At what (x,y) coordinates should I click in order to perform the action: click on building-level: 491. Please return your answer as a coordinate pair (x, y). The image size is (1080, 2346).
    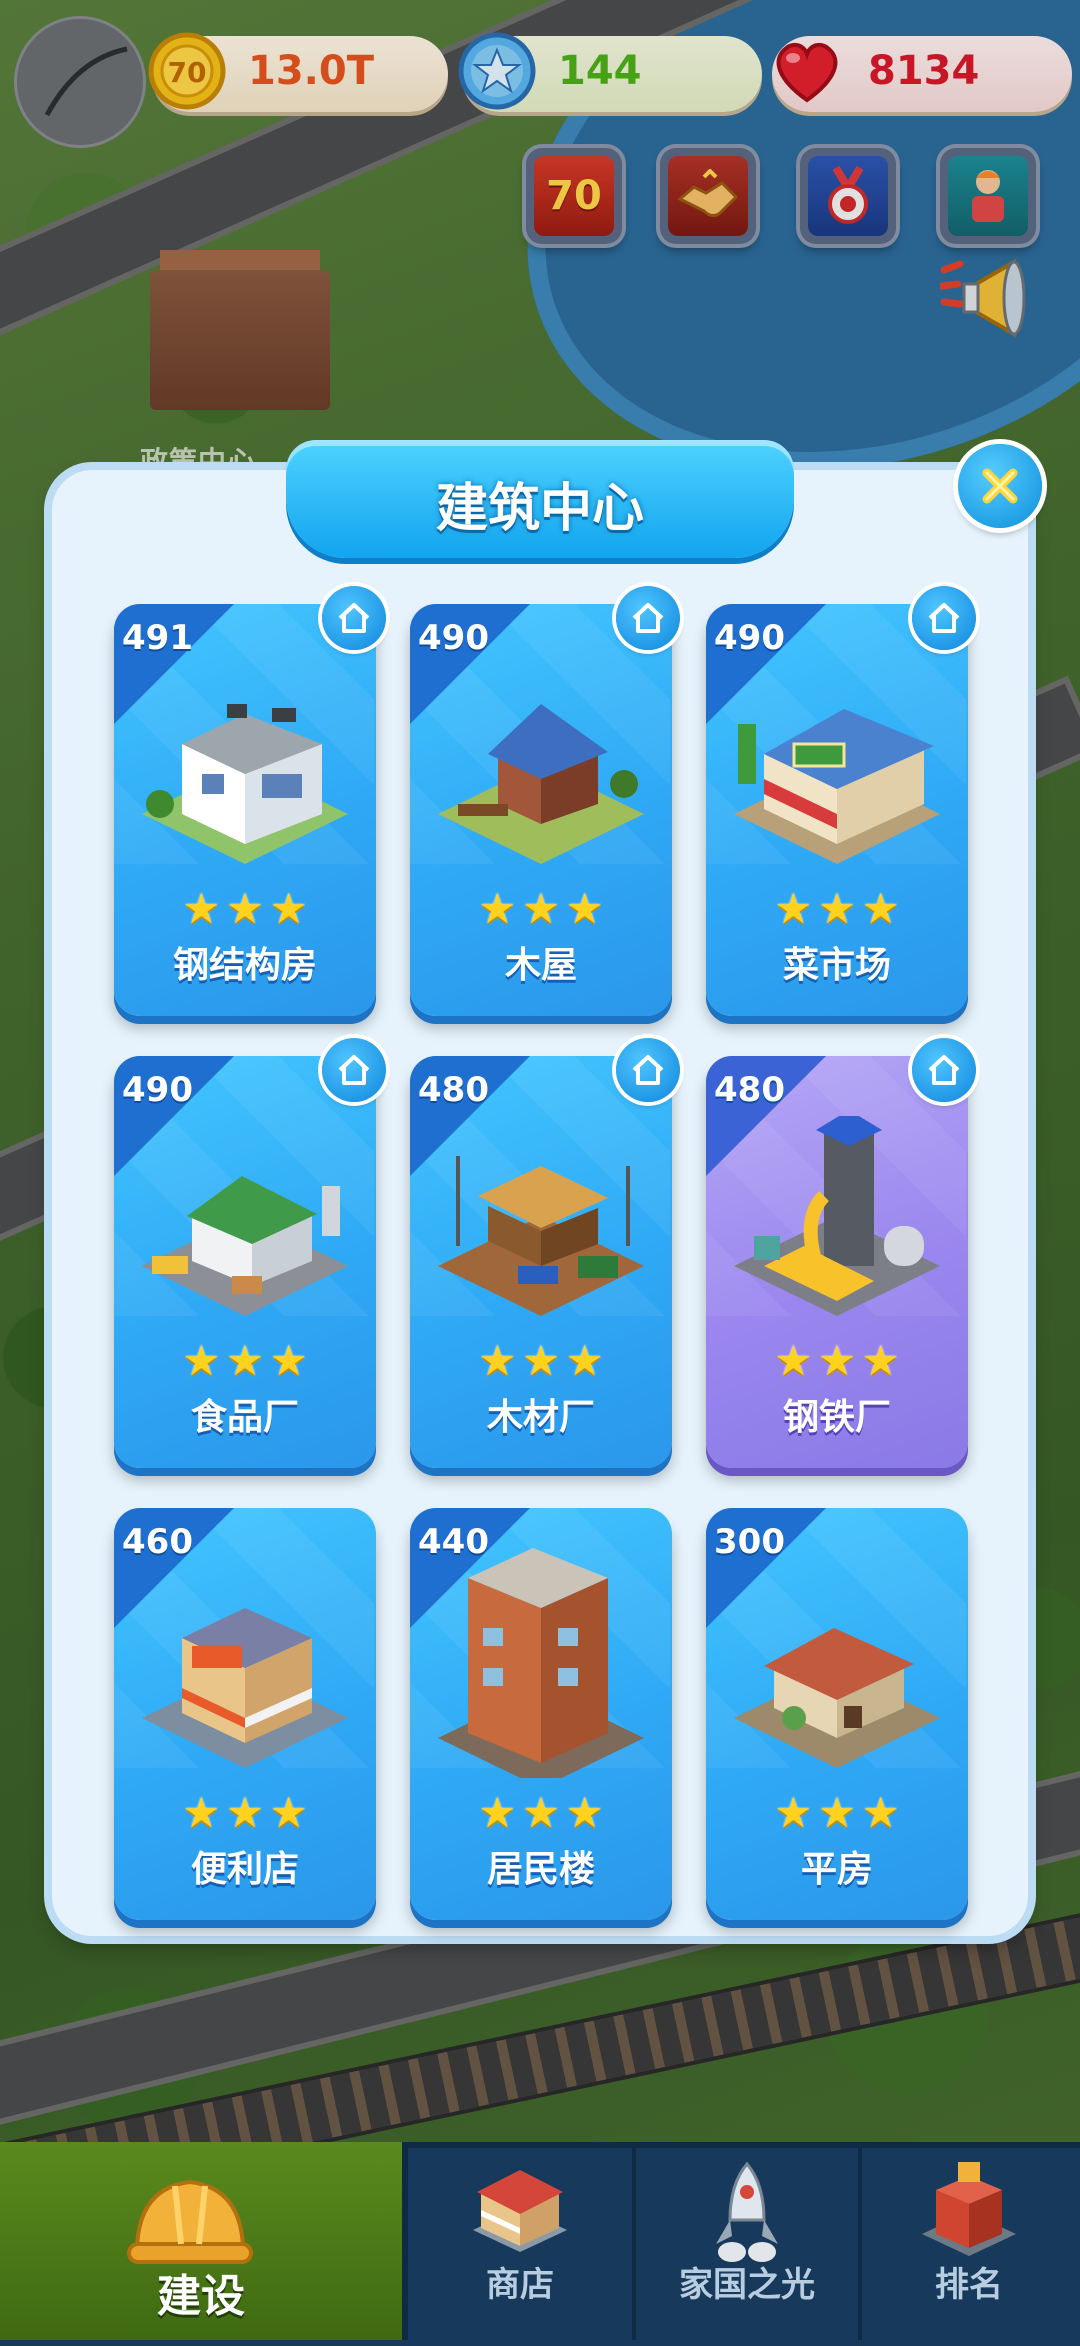
    Looking at the image, I should click on (157, 638).